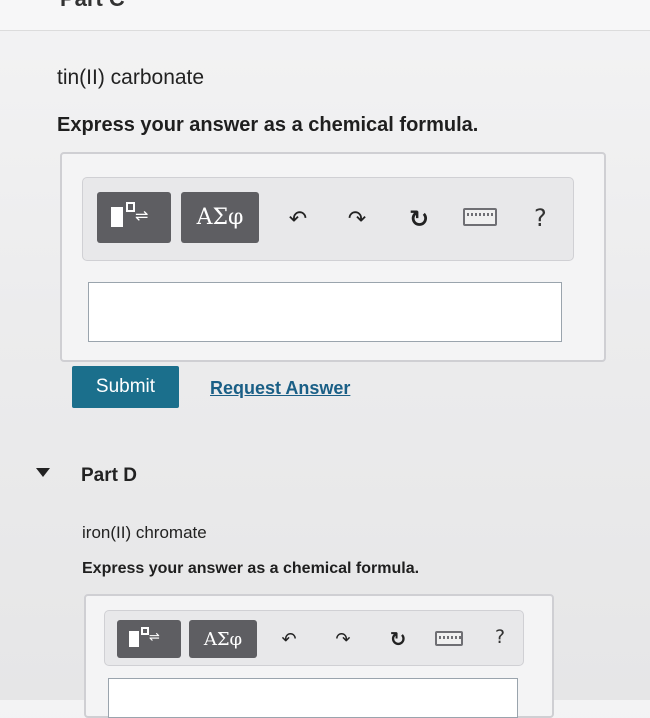 The height and width of the screenshot is (718, 650). Describe the element at coordinates (325, 15) in the screenshot. I see `previous-part-header: Part C` at that location.